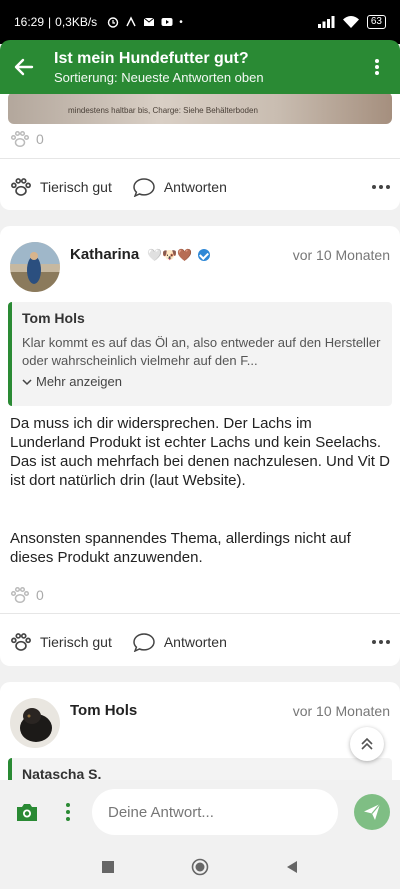  I want to click on back-triangle-icon, so click(292, 867).